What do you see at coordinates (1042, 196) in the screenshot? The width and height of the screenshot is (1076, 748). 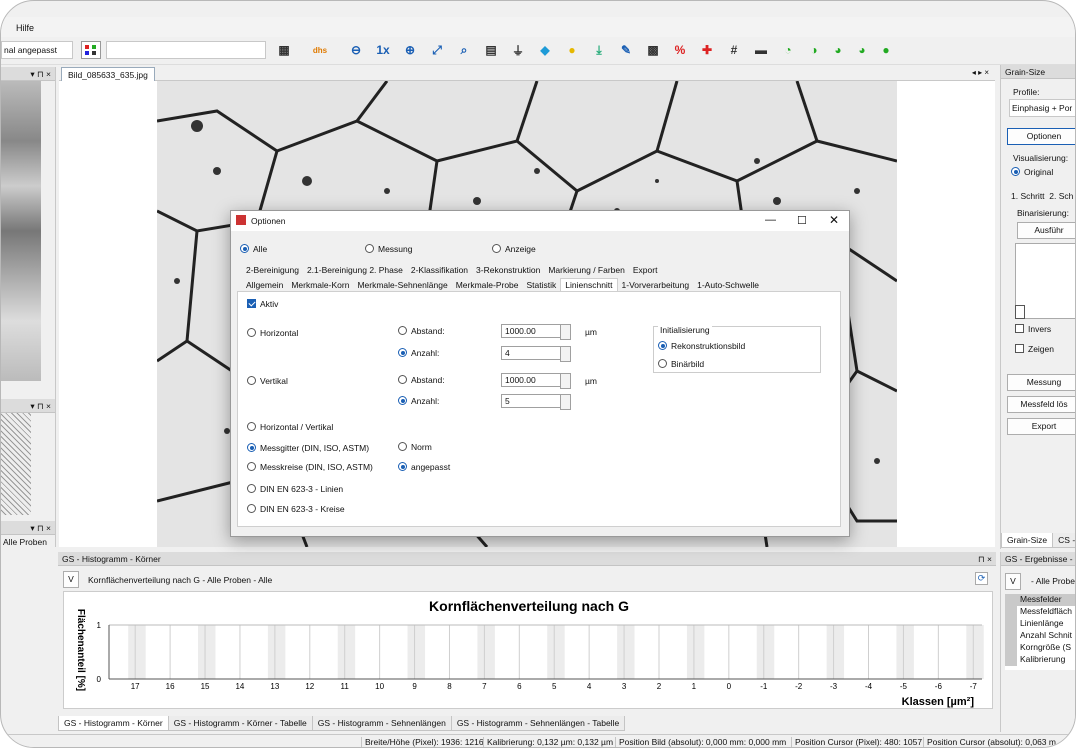 I see `step-tabs: 1. Schritt 2. Sch` at bounding box center [1042, 196].